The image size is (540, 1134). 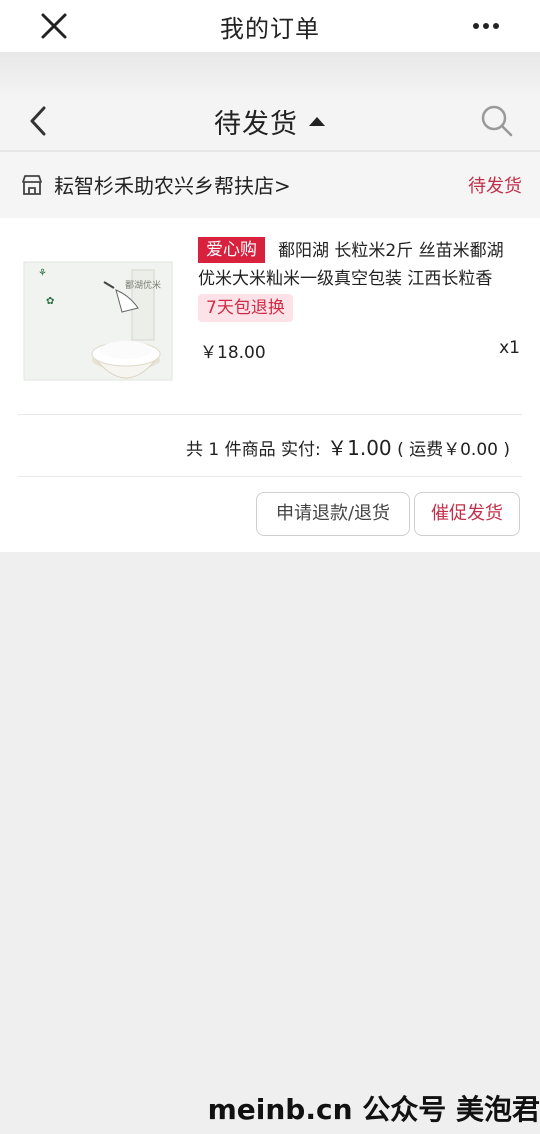 I want to click on search-button, so click(x=497, y=121).